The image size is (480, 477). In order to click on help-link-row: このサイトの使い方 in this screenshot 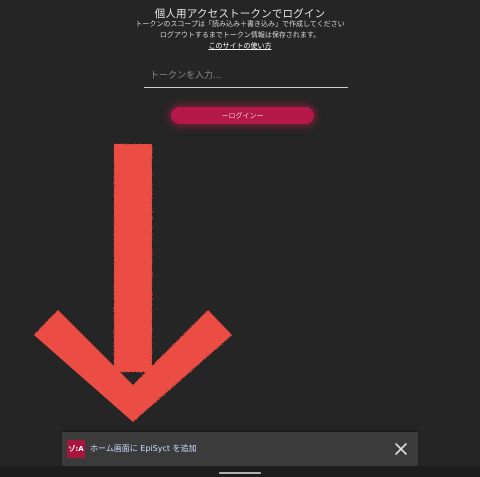, I will do `click(240, 46)`.